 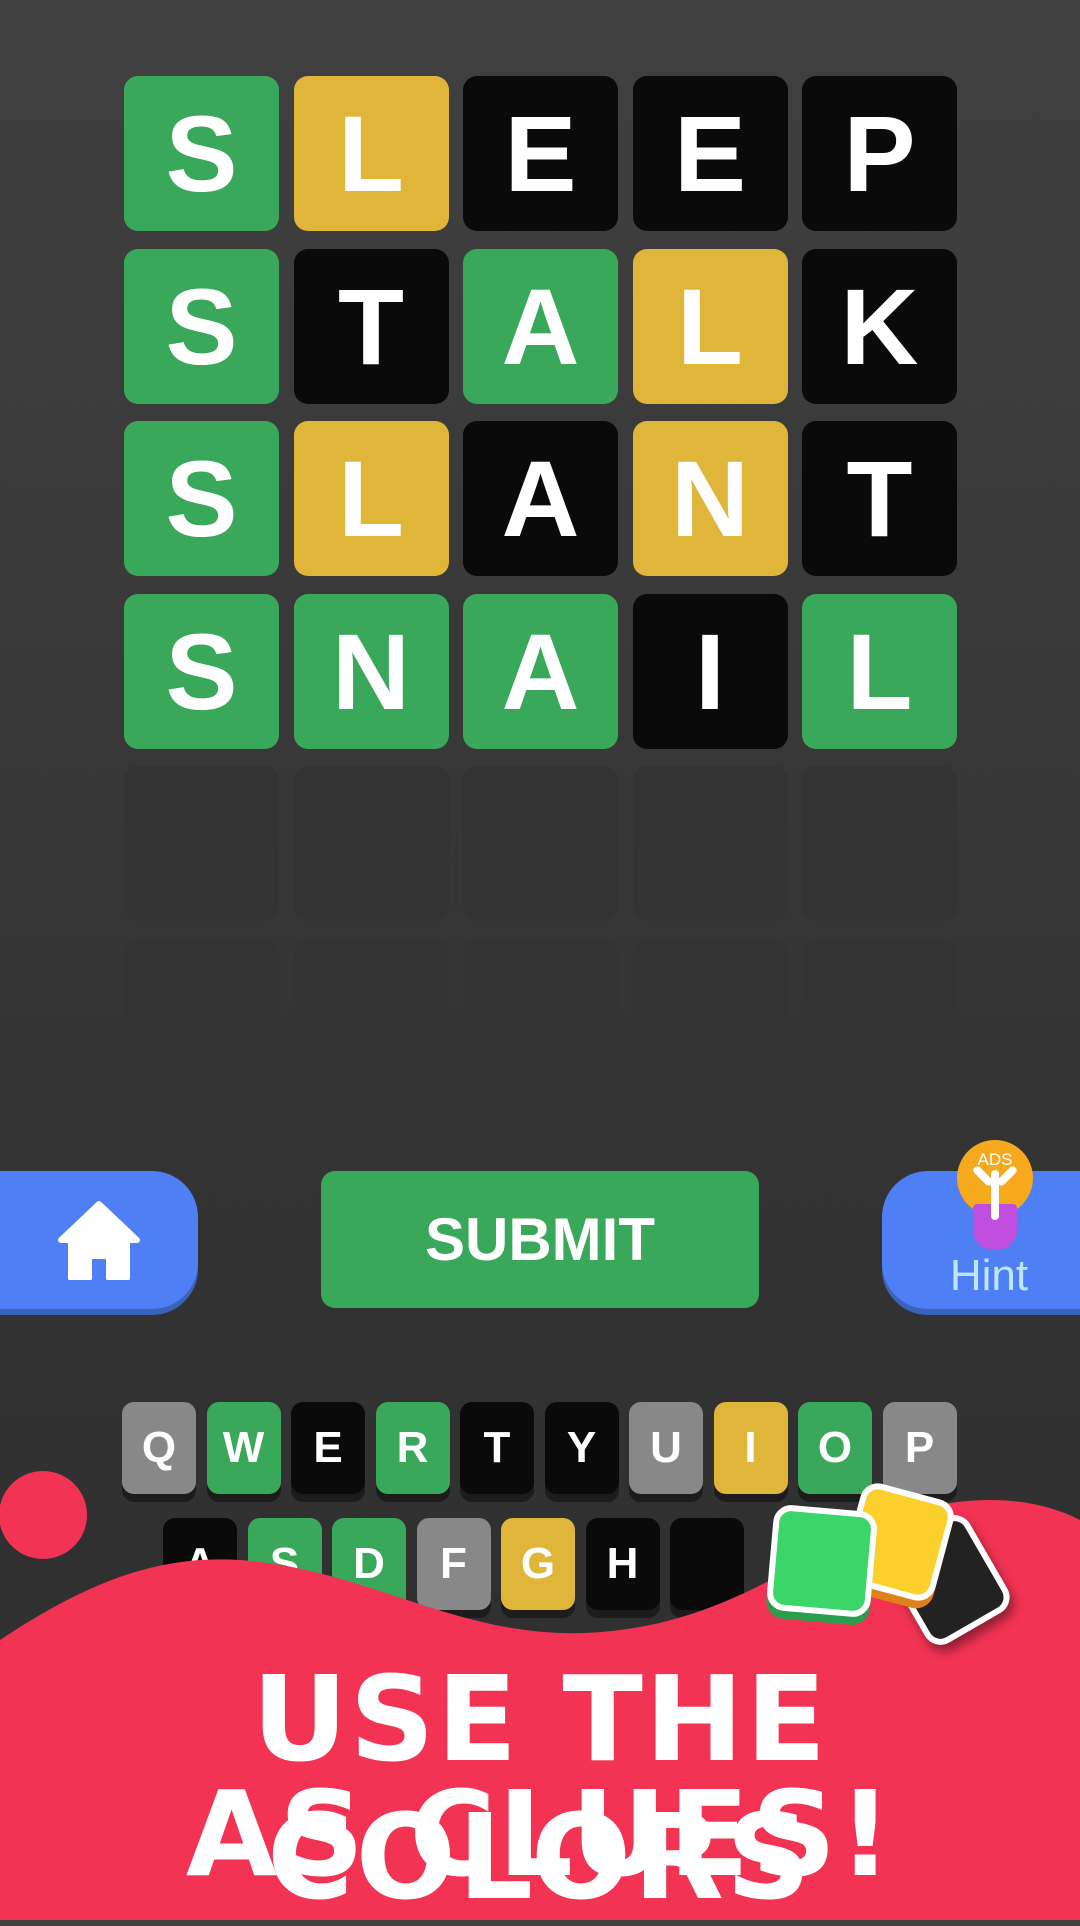 What do you see at coordinates (540, 1834) in the screenshot?
I see `banner-line-2: AS CLUES!` at bounding box center [540, 1834].